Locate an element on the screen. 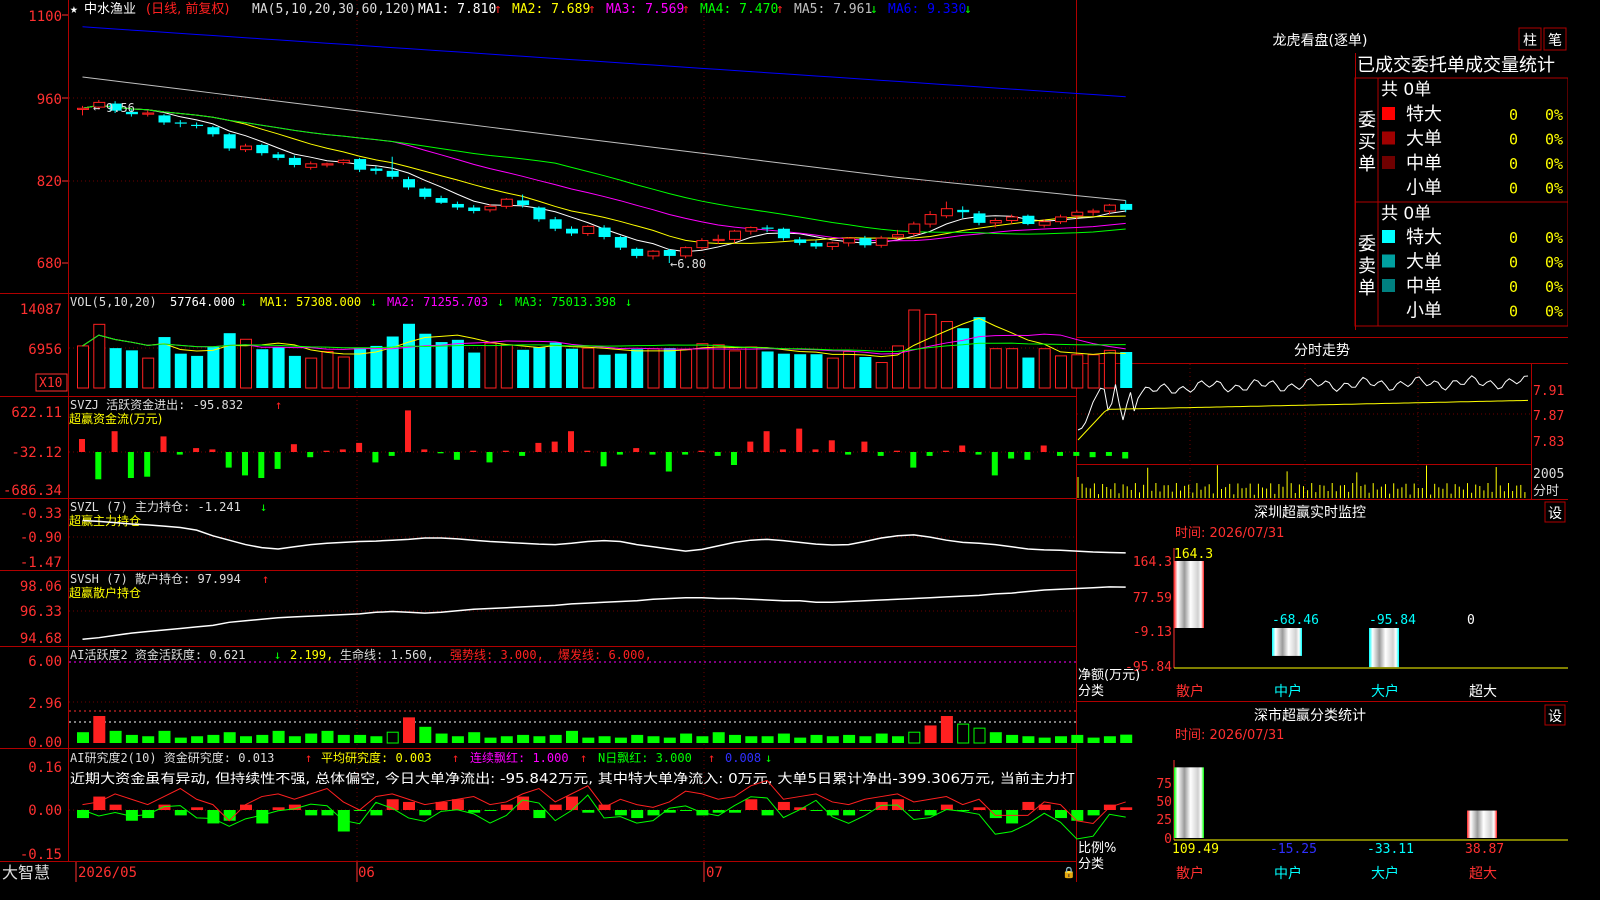 The height and width of the screenshot is (900, 1600). volume-ma-line is located at coordinates (604, 343).